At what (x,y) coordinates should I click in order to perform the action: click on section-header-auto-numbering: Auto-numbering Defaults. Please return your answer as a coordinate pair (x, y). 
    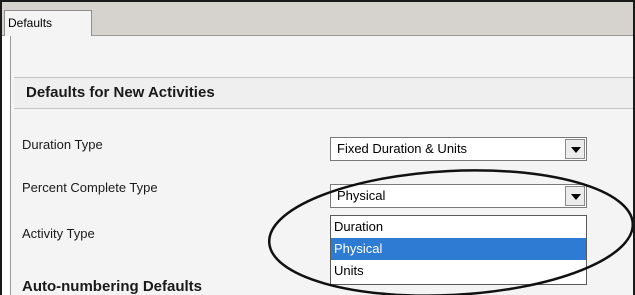
    Looking at the image, I should click on (112, 286).